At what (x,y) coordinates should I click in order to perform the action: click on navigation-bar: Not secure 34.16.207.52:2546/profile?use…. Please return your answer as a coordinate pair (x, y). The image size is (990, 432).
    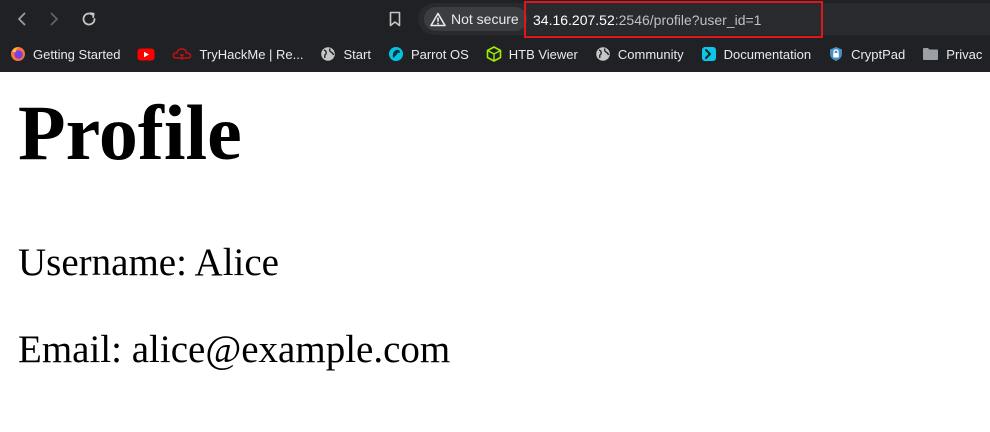
    Looking at the image, I should click on (495, 19).